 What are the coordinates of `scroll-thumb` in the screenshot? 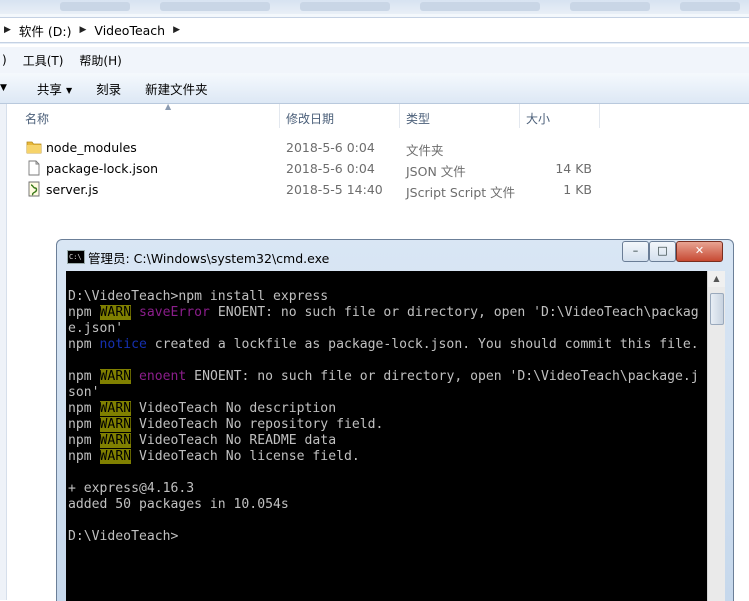 It's located at (717, 309).